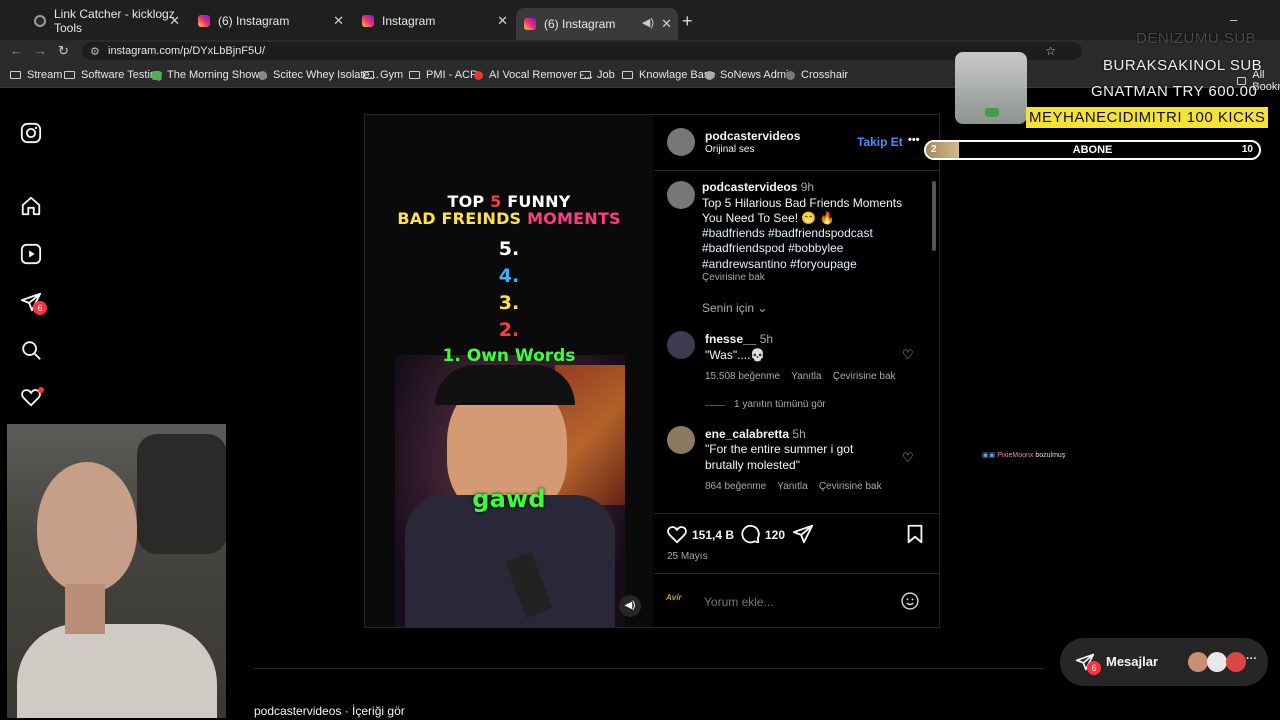 The width and height of the screenshot is (1280, 720). What do you see at coordinates (181, 494) in the screenshot?
I see `chair-shape` at bounding box center [181, 494].